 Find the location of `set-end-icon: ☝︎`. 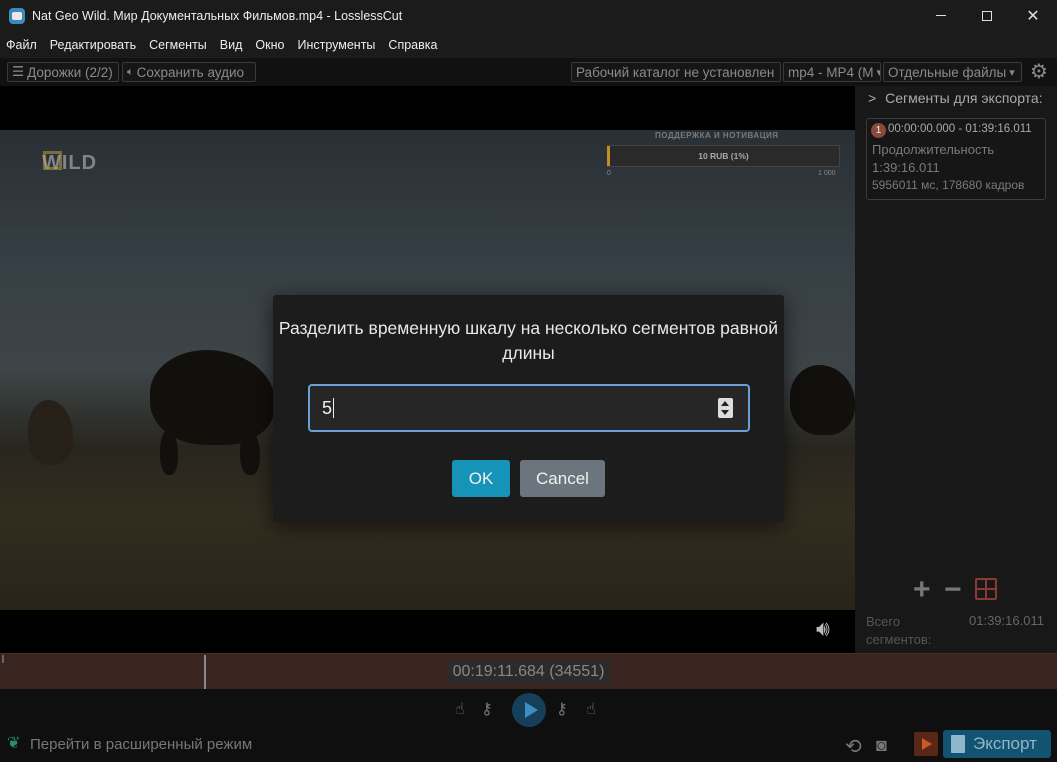

set-end-icon: ☝︎ is located at coordinates (591, 709).